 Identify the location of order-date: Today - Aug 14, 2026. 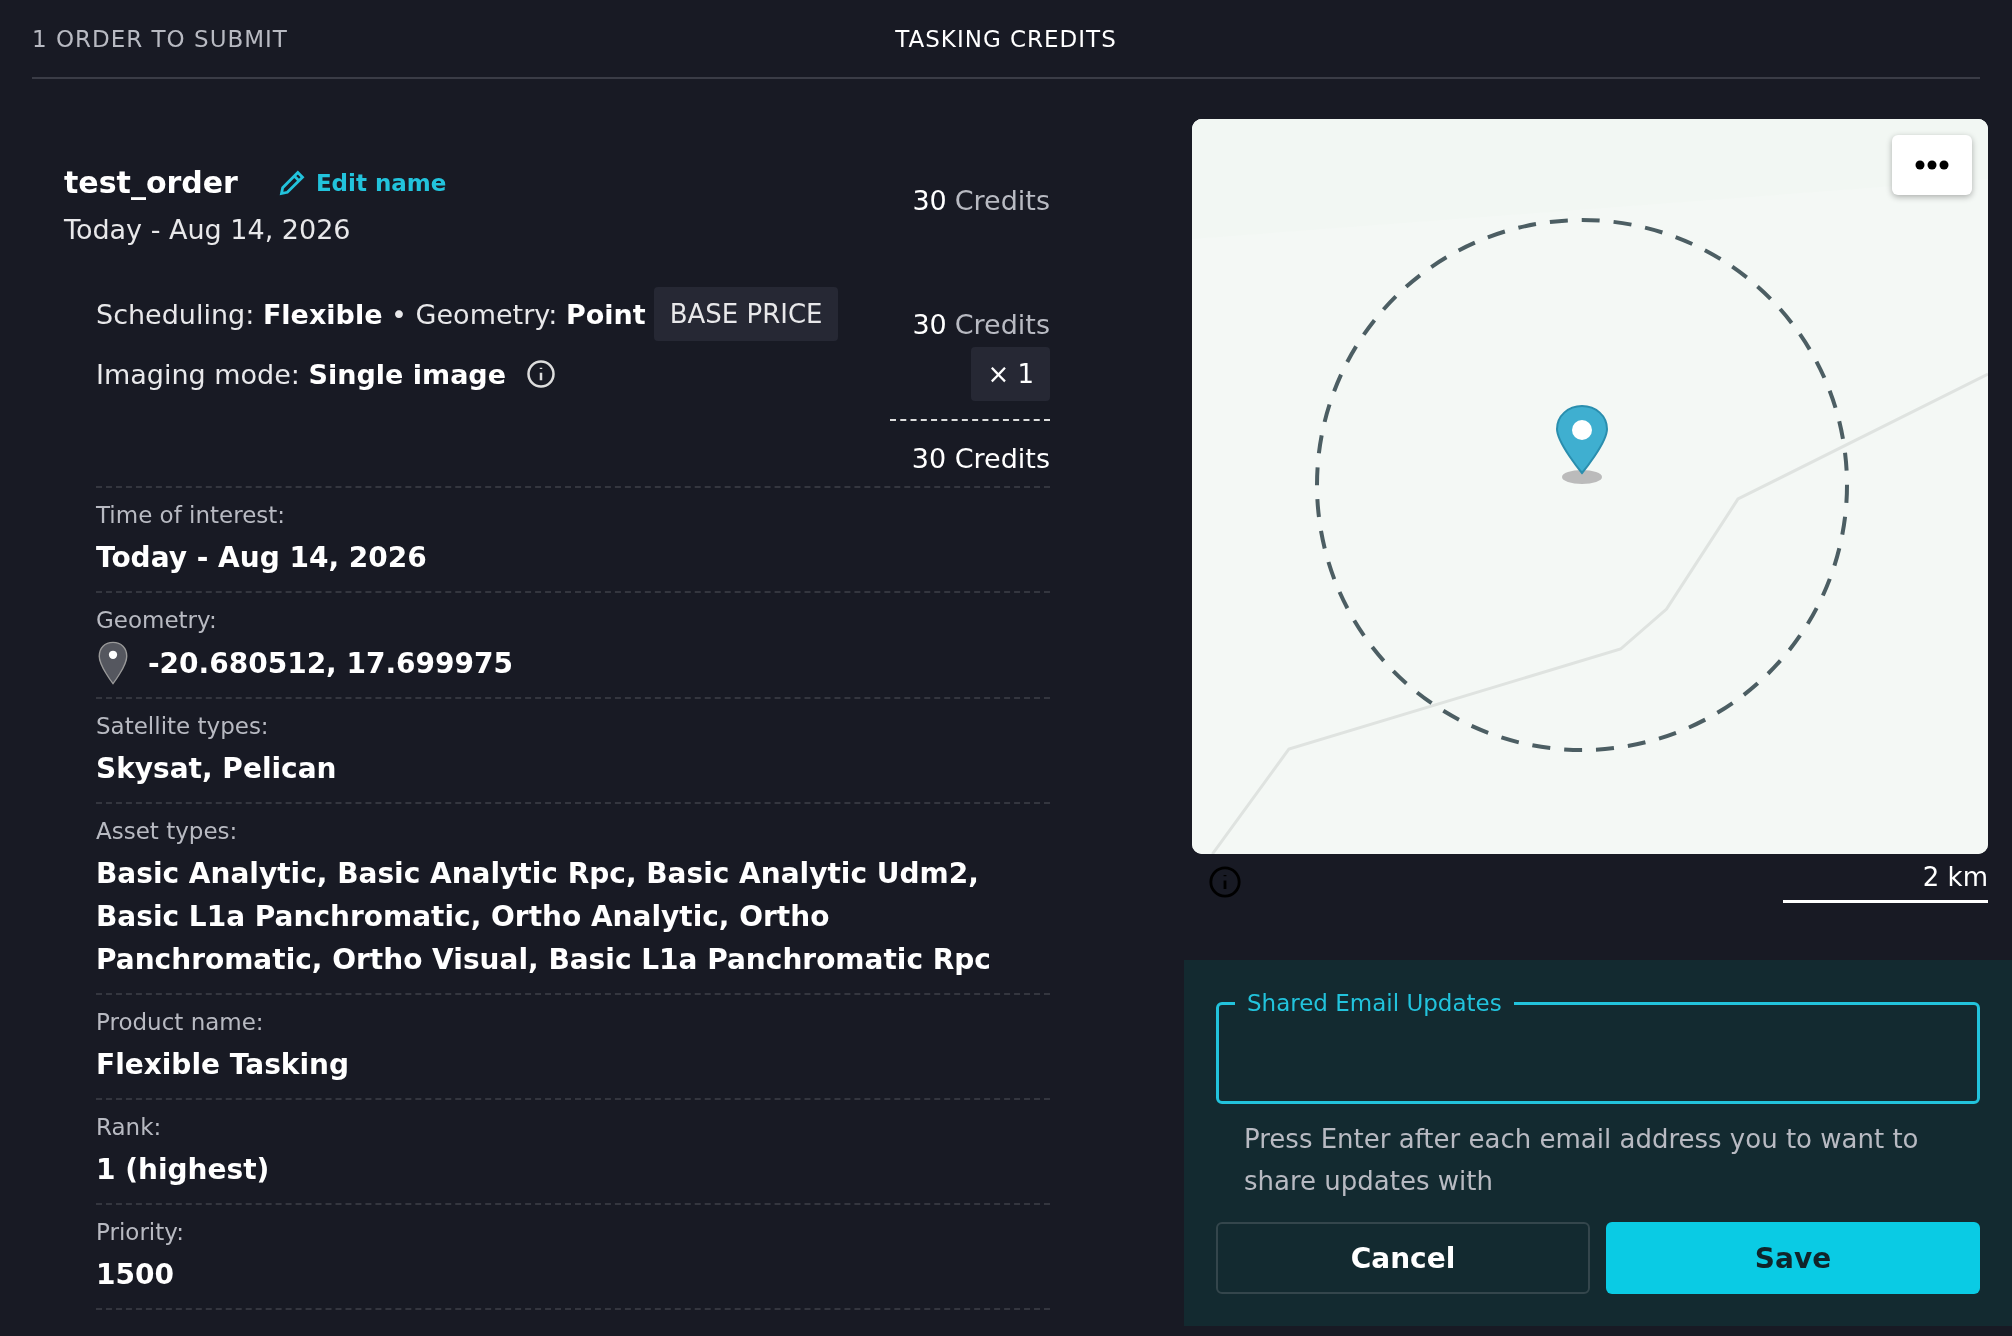
(208, 229).